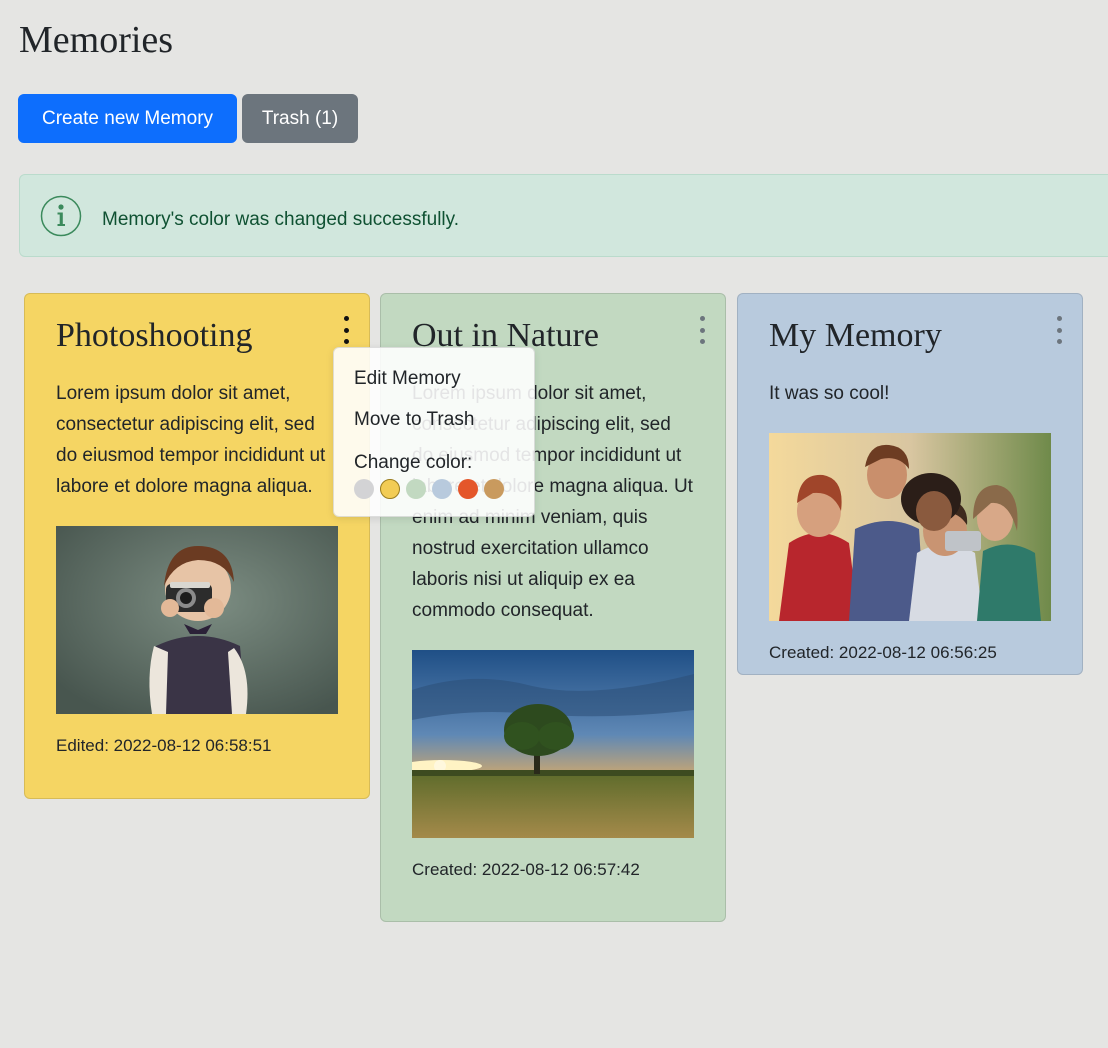 The height and width of the screenshot is (1048, 1108). I want to click on memory-timestamp: Edited: 2022-08-12 06:58:51, so click(164, 745).